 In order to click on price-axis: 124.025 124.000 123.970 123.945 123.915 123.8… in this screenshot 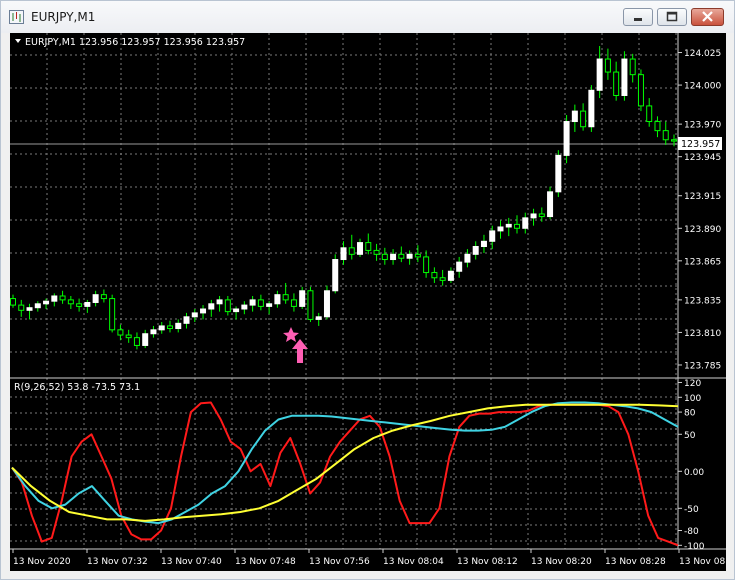, I will do `click(699, 210)`.